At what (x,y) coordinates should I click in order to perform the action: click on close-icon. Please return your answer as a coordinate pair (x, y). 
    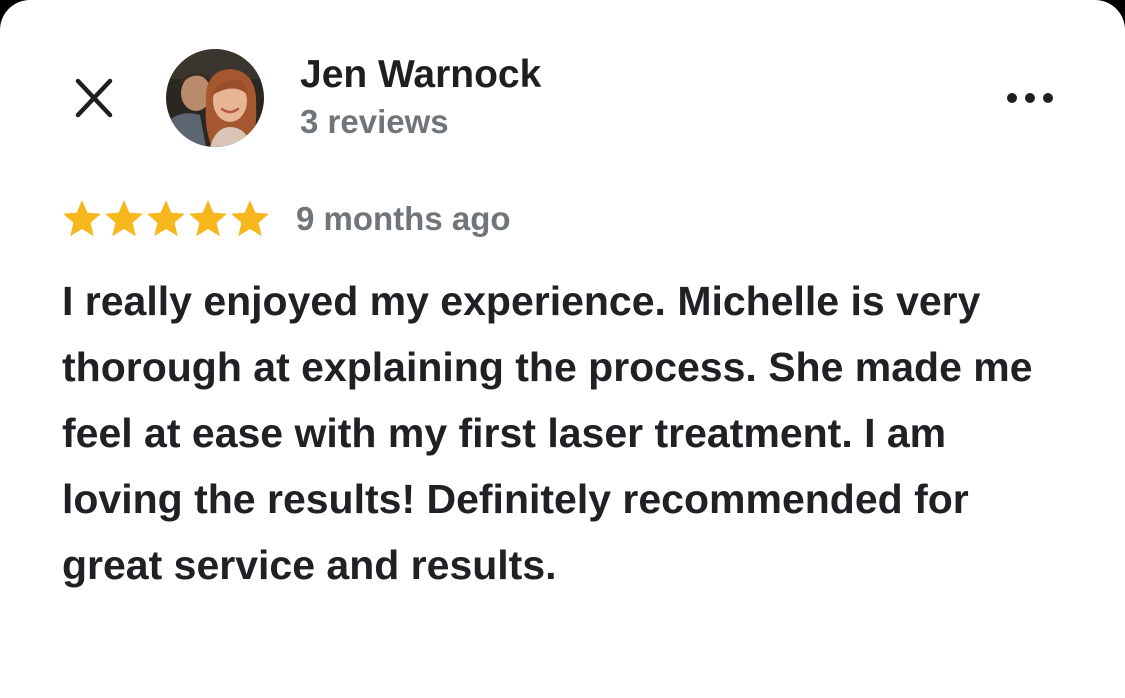
    Looking at the image, I should click on (94, 98).